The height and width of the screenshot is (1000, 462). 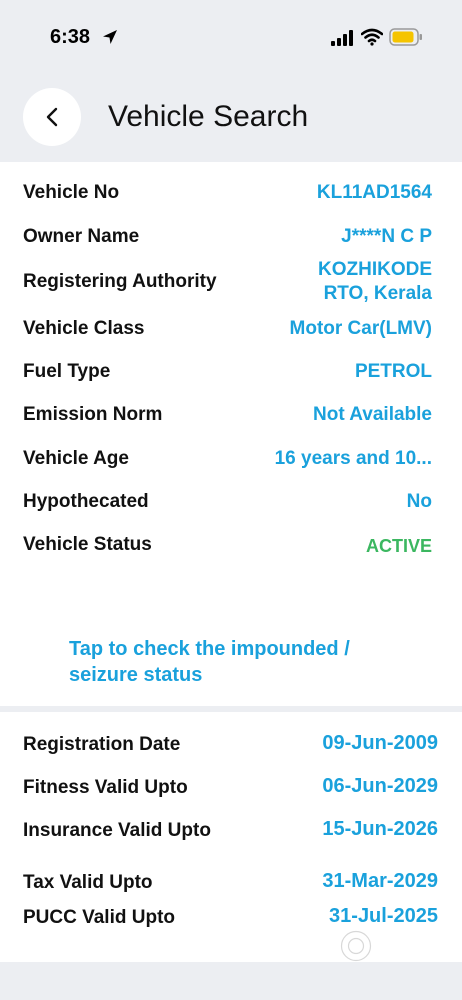 What do you see at coordinates (71, 192) in the screenshot?
I see `detail-label: Vehicle No` at bounding box center [71, 192].